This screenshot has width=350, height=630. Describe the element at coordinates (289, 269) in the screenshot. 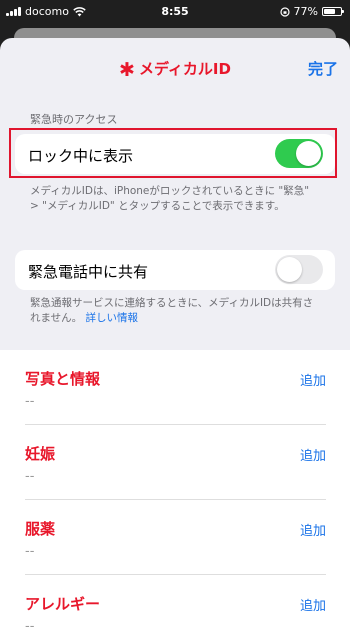

I see `toggle-knob` at that location.